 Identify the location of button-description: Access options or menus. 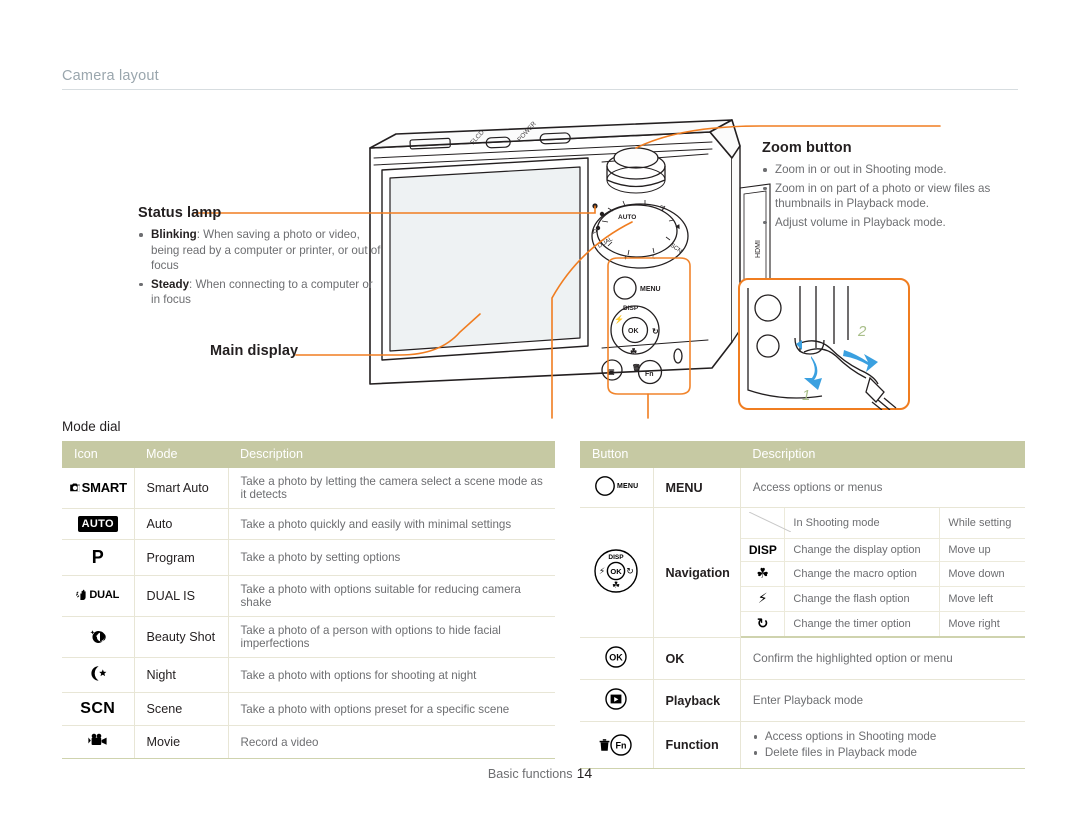
(882, 488).